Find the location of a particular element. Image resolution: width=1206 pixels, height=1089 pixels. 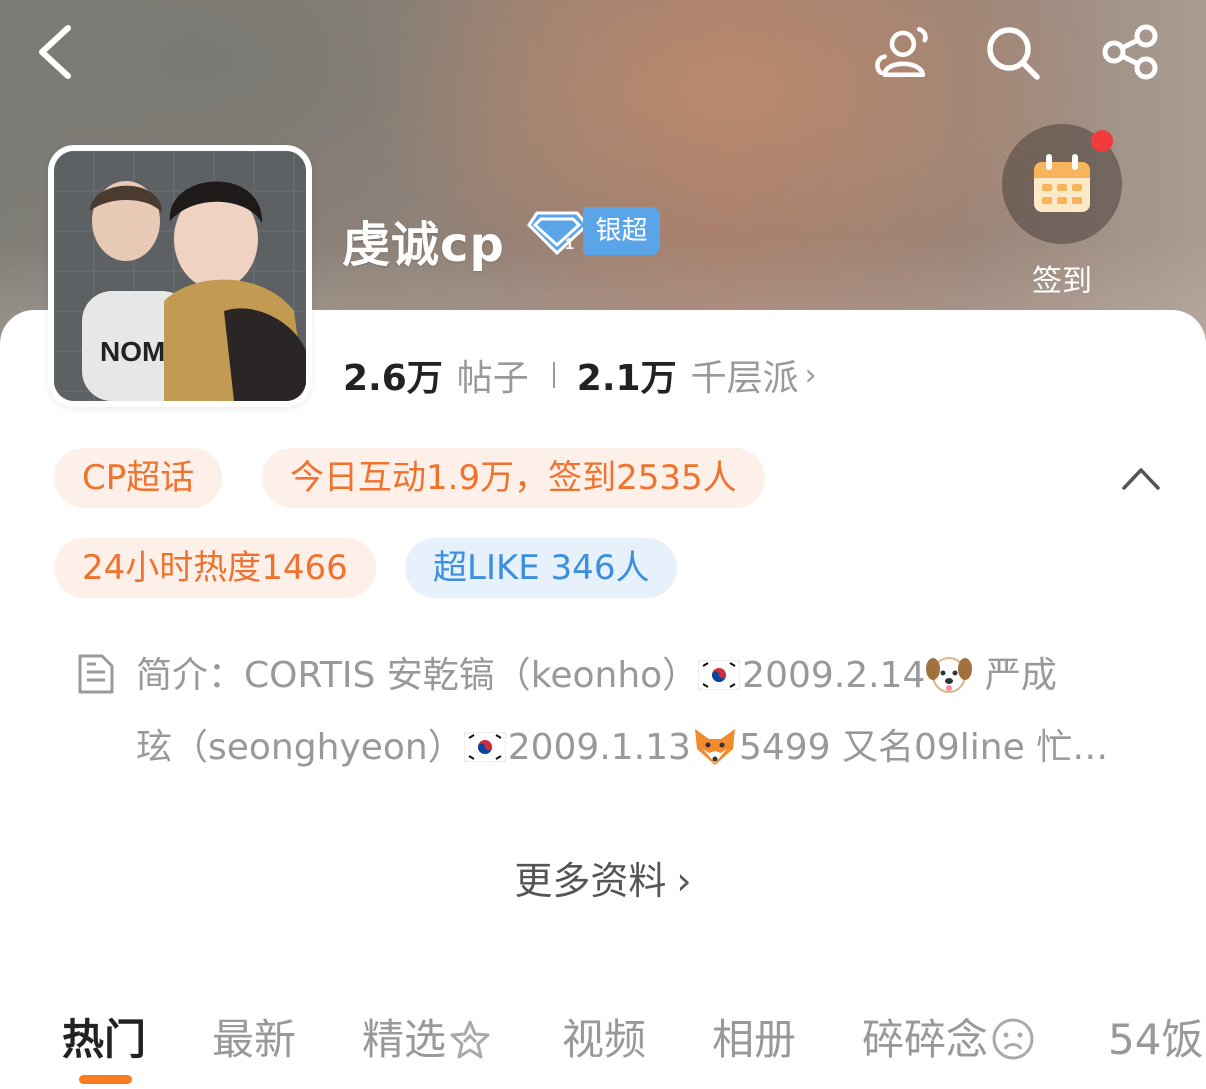

intro-line2-start: 玹（seonghyeon） is located at coordinates (300, 747).